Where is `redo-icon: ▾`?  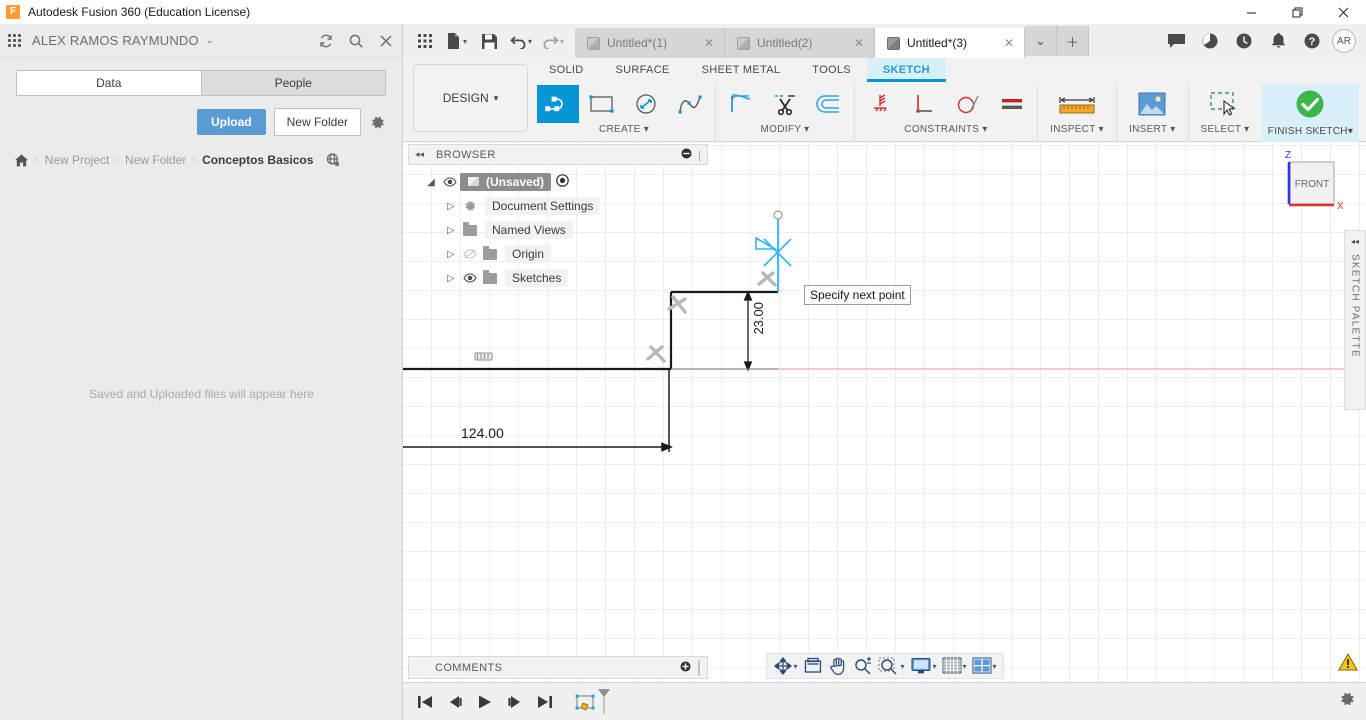
redo-icon: ▾ is located at coordinates (553, 41).